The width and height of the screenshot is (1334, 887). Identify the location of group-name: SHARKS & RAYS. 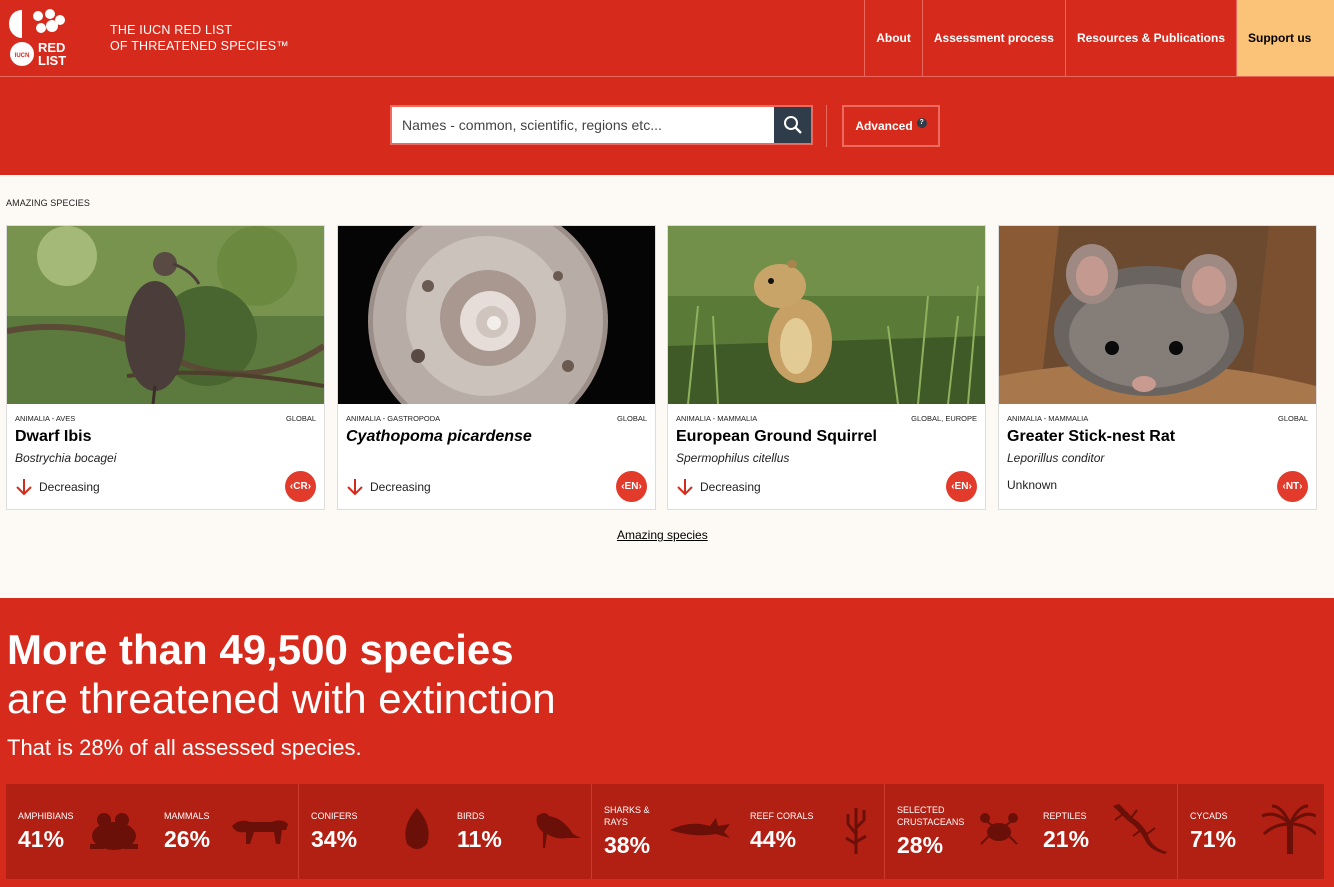
(627, 816).